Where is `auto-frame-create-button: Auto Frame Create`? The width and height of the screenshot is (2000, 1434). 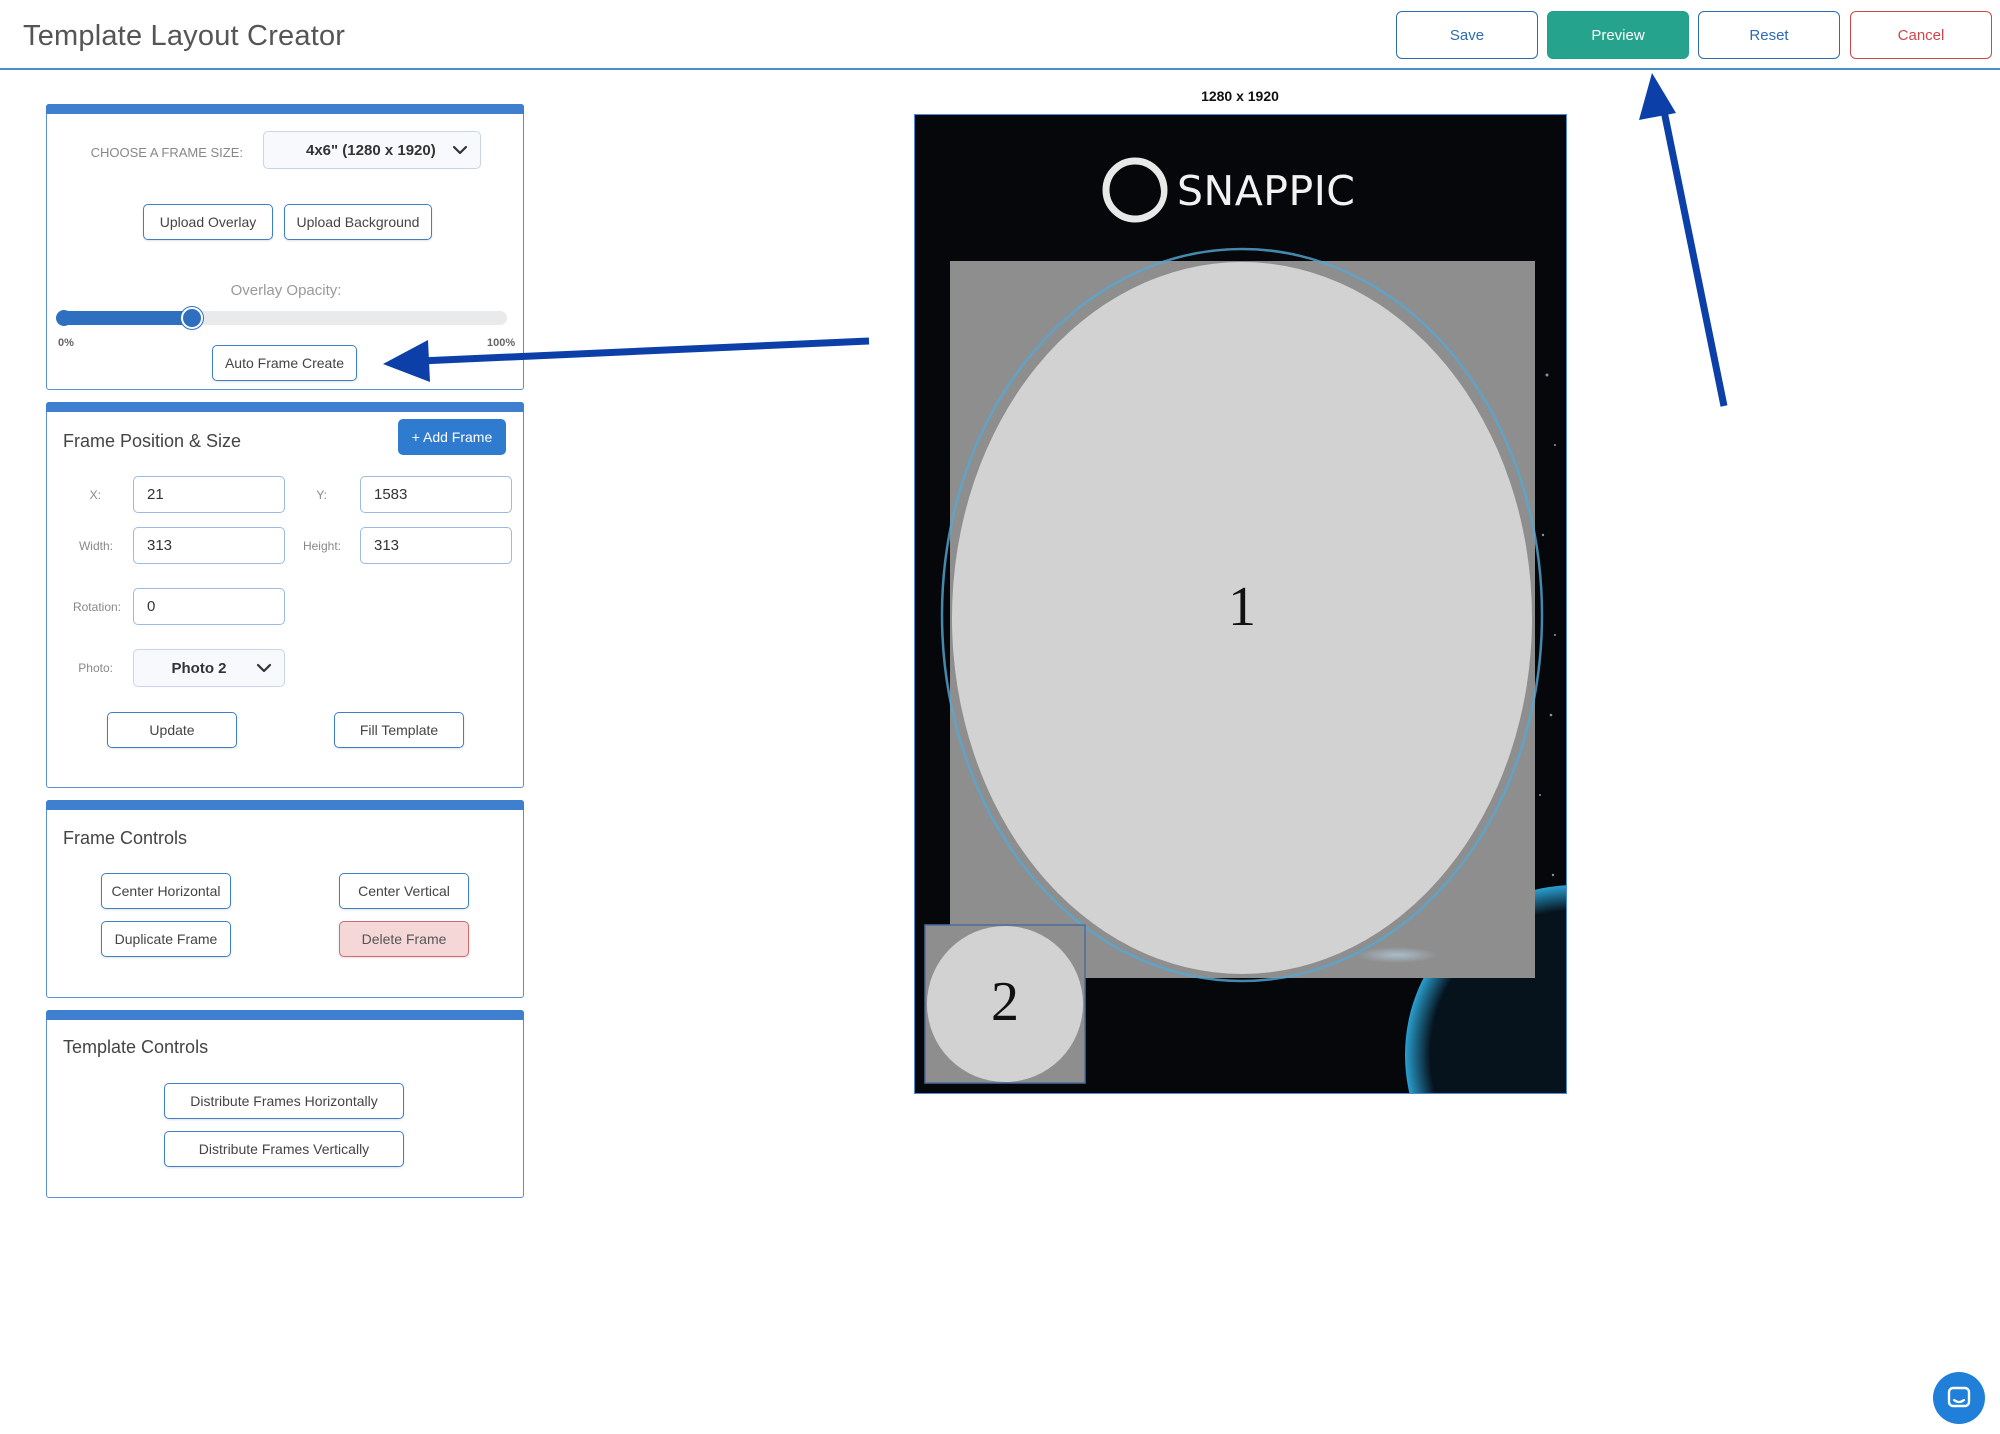 auto-frame-create-button: Auto Frame Create is located at coordinates (284, 363).